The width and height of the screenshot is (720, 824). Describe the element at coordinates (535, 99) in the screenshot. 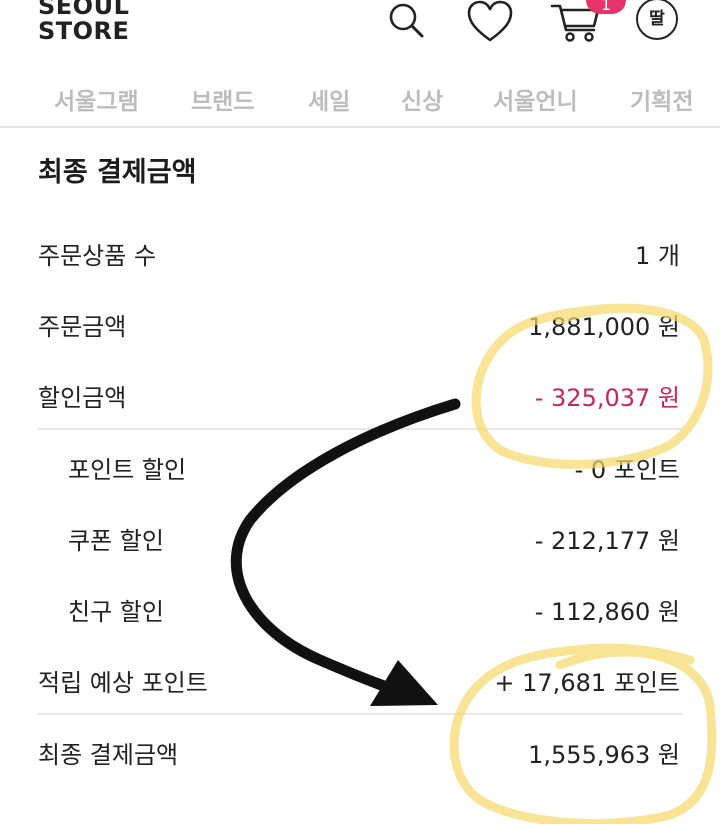

I see `nav-item-seoul-unni: 서울언니` at that location.